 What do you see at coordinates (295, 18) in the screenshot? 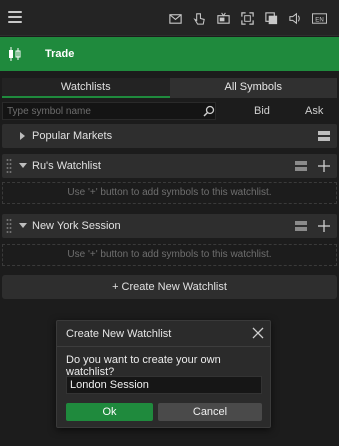
I see `sound-icon` at bounding box center [295, 18].